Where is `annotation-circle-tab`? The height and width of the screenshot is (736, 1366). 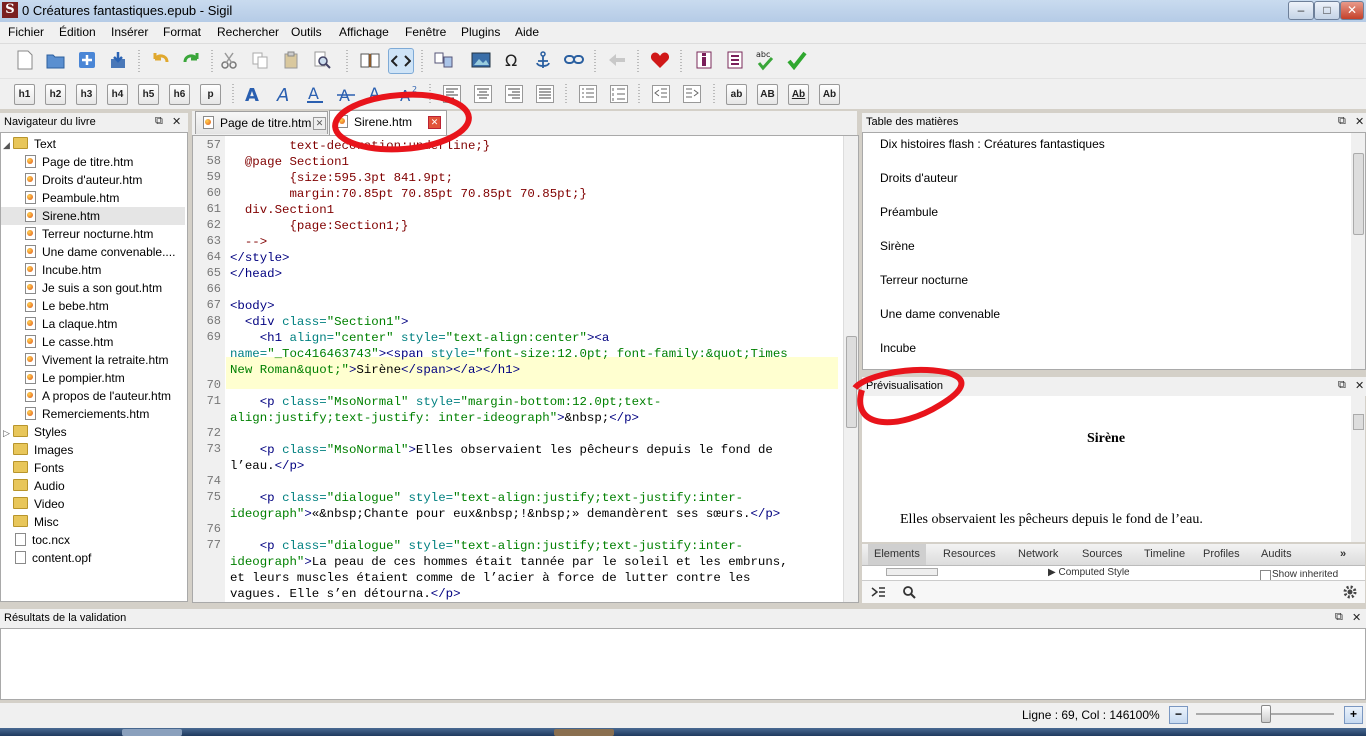 annotation-circle-tab is located at coordinates (402, 122).